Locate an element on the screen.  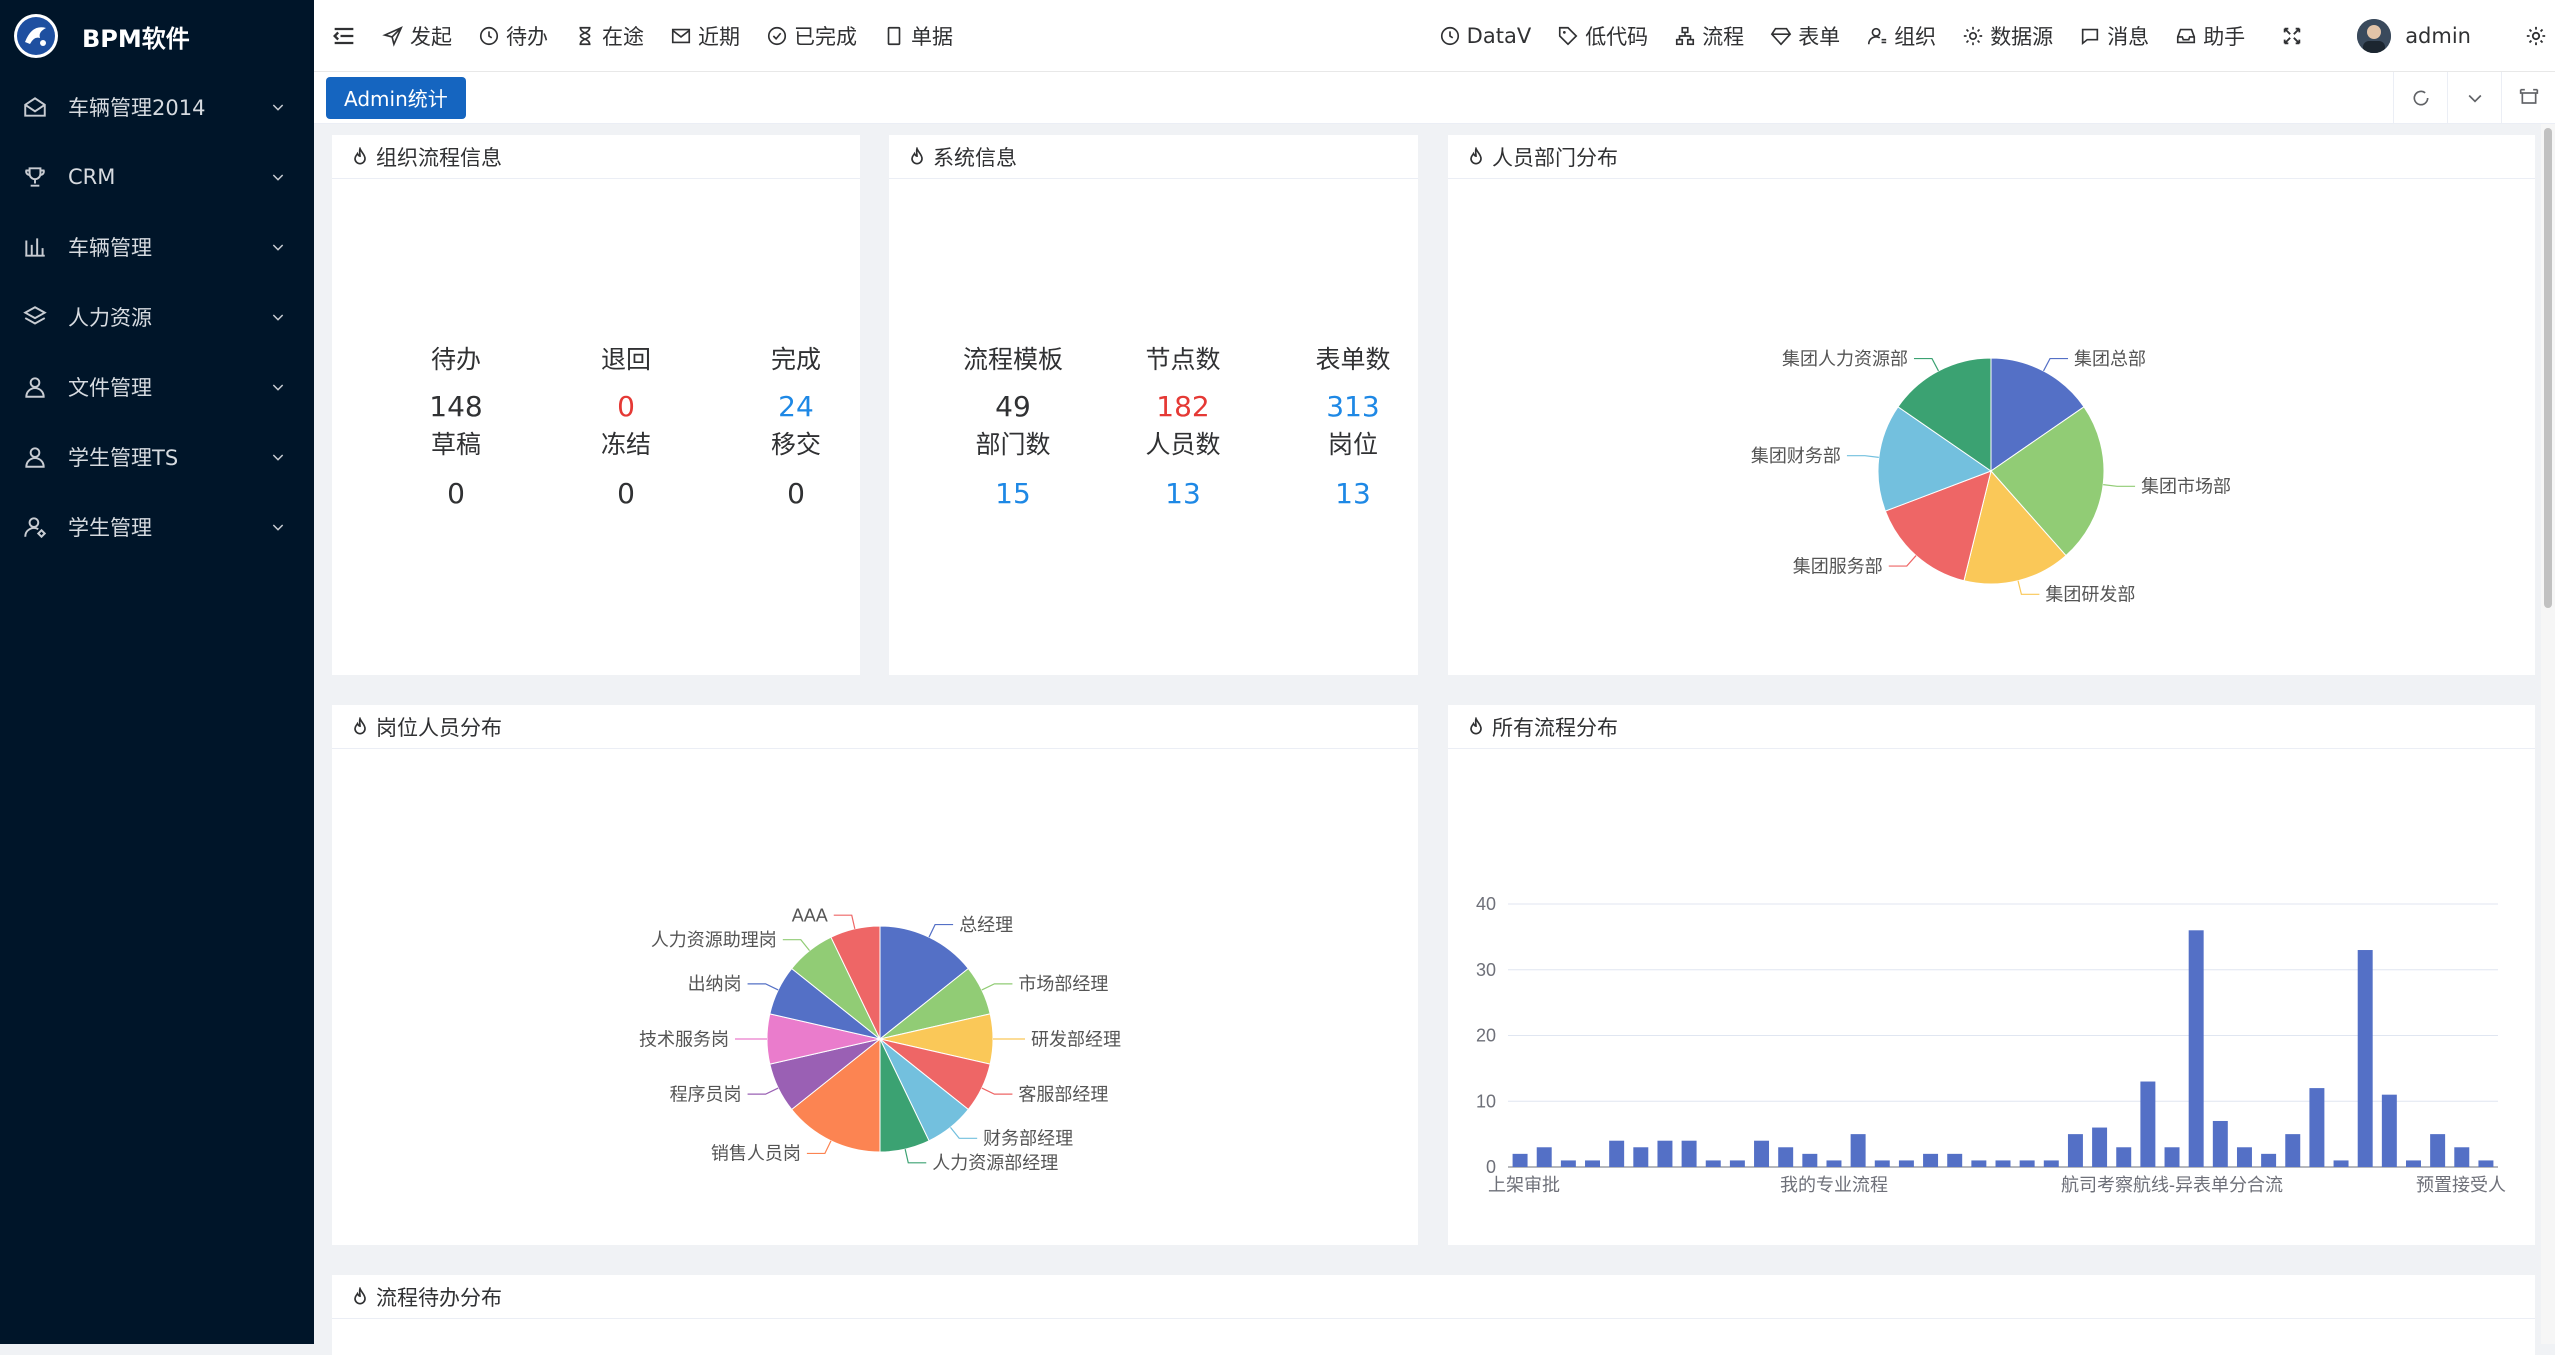
inbox-icon is located at coordinates (2186, 35).